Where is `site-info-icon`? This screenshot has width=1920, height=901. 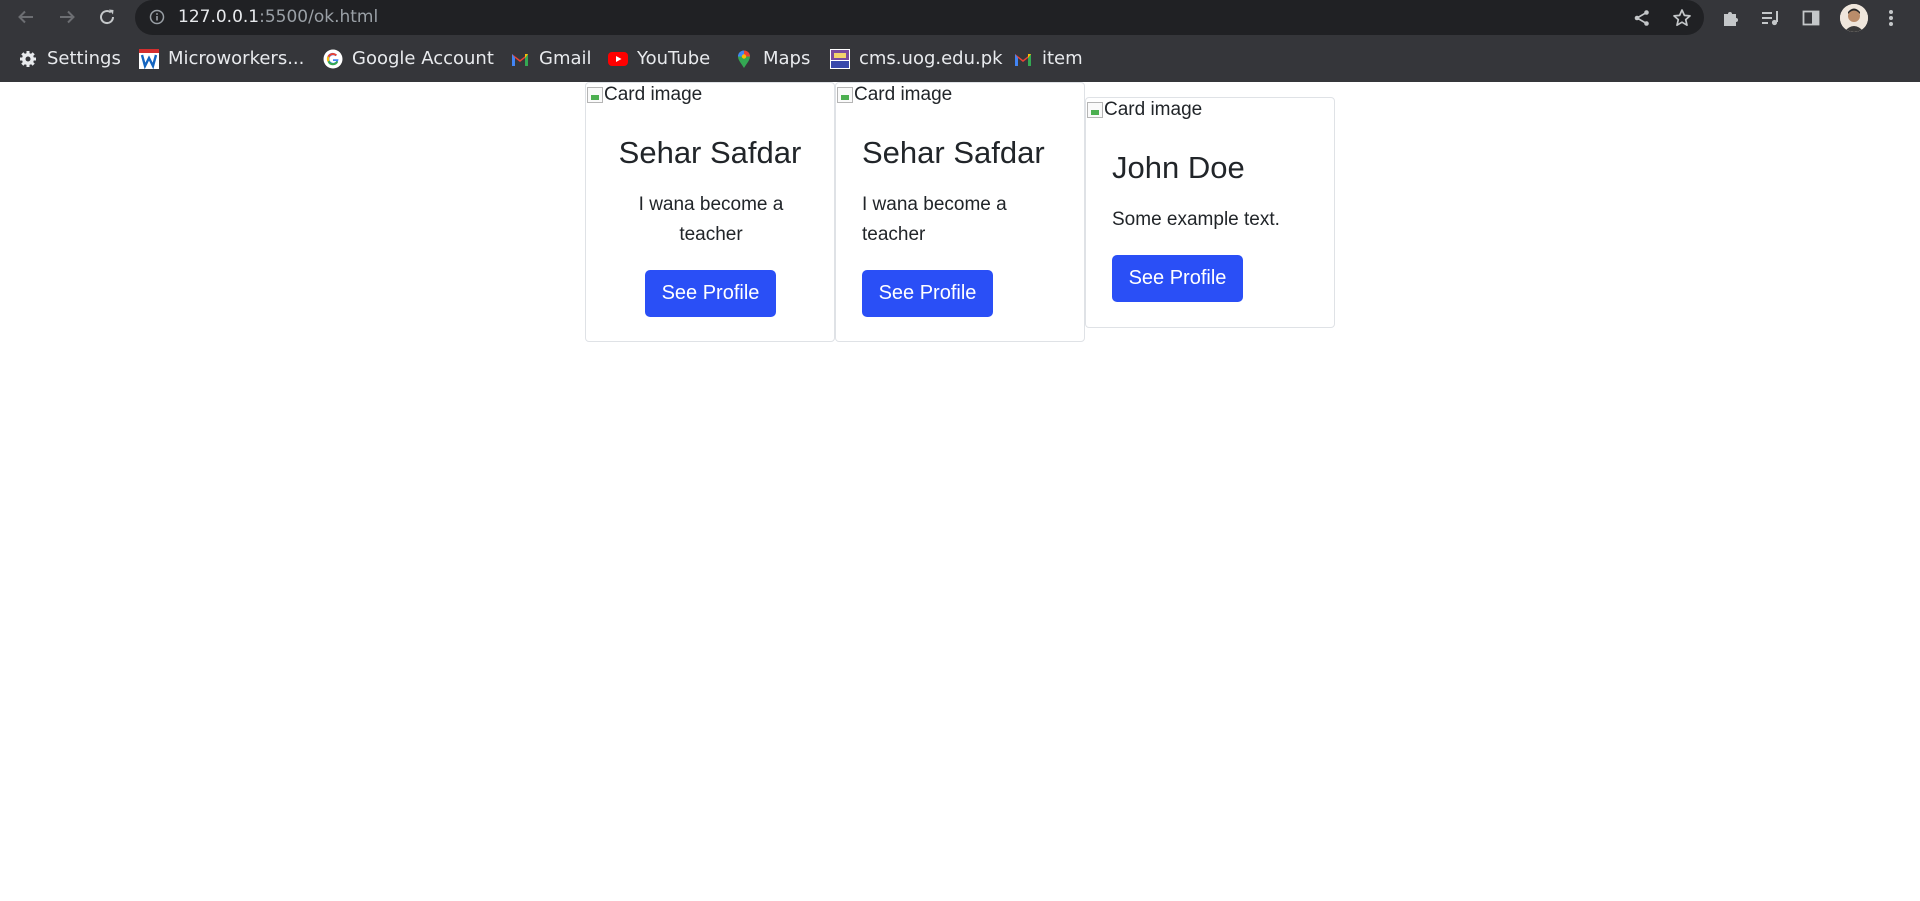 site-info-icon is located at coordinates (157, 17).